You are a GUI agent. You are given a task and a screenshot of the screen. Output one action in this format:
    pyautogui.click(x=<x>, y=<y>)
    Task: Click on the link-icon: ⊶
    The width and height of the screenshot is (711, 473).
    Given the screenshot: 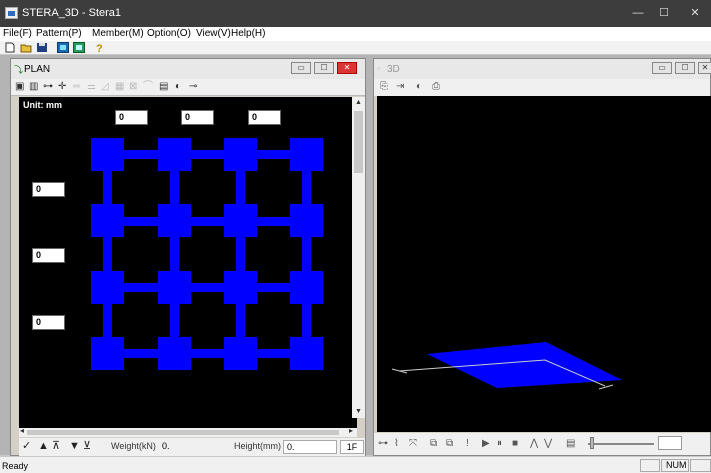 What is the action you would take?
    pyautogui.click(x=383, y=443)
    